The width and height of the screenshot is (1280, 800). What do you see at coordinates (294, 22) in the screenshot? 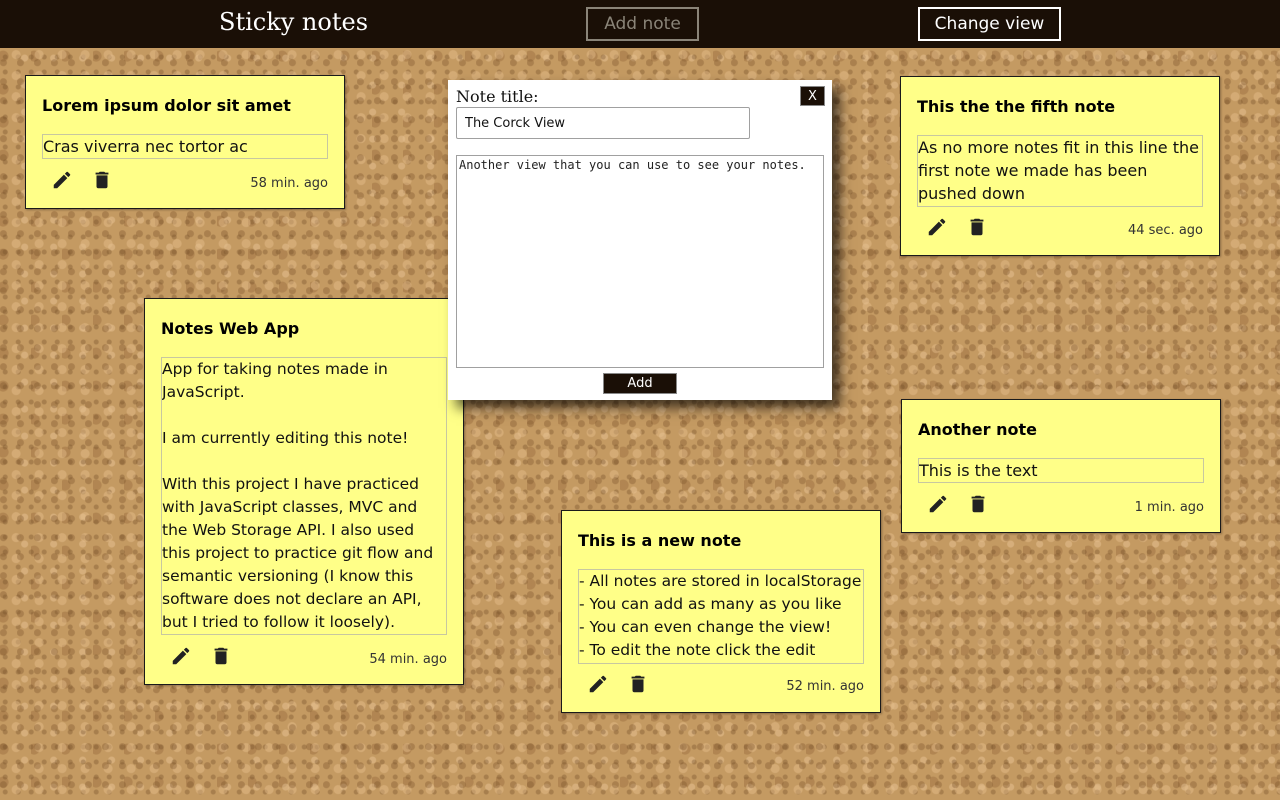
I see `app-title: Sticky notes` at bounding box center [294, 22].